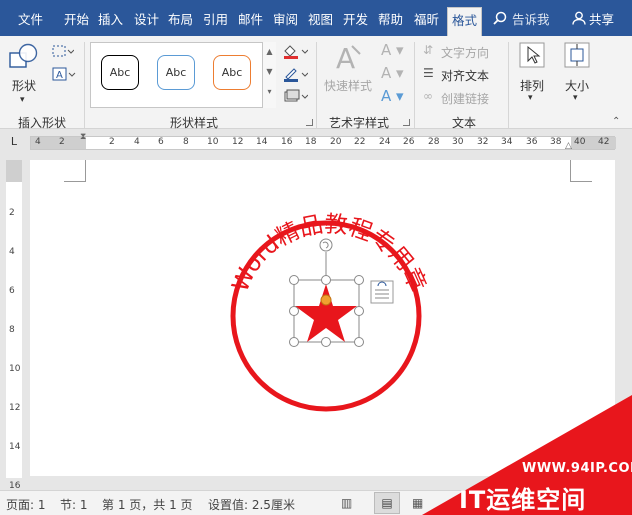  I want to click on size-icon, so click(577, 56).